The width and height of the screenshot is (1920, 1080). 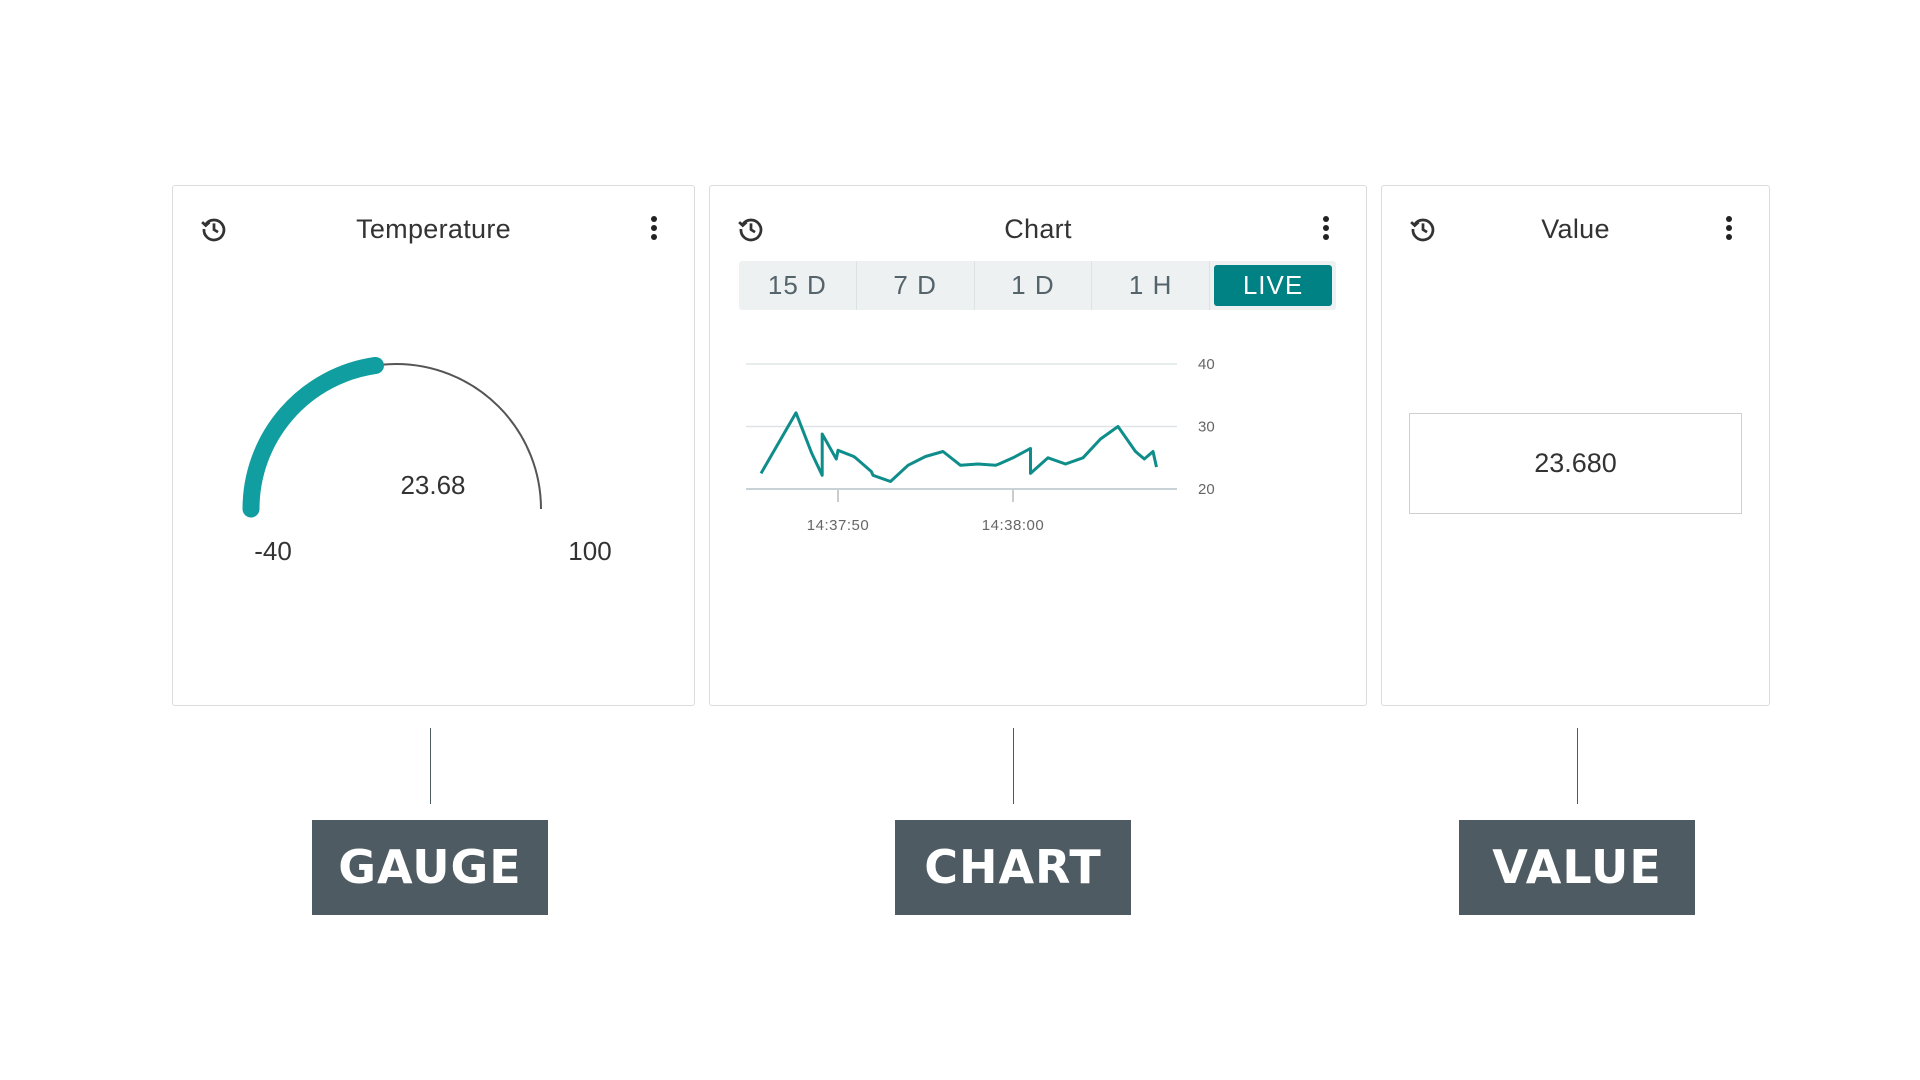 I want to click on line-chart: 20 30 40 14:37:50 14:38:00, so click(x=980, y=445).